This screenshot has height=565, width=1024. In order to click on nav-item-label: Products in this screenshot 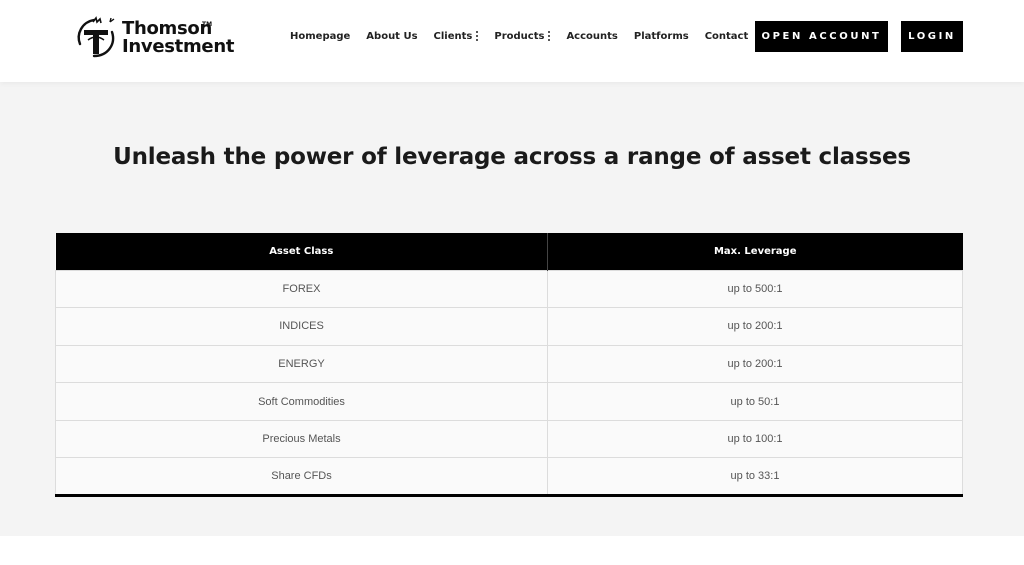, I will do `click(519, 36)`.